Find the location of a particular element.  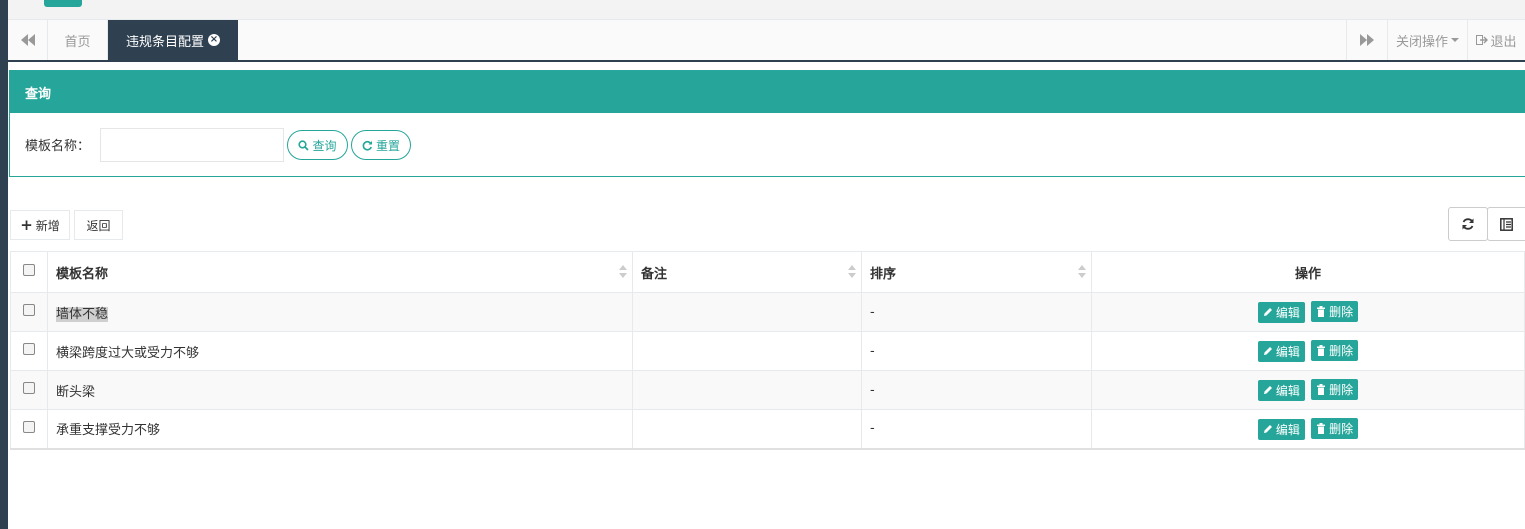

plus-icon: + is located at coordinates (26, 224).